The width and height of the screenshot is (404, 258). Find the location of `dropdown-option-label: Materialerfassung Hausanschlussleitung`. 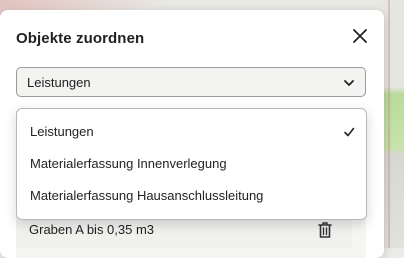

dropdown-option-label: Materialerfassung Hausanschlussleitung is located at coordinates (147, 195).